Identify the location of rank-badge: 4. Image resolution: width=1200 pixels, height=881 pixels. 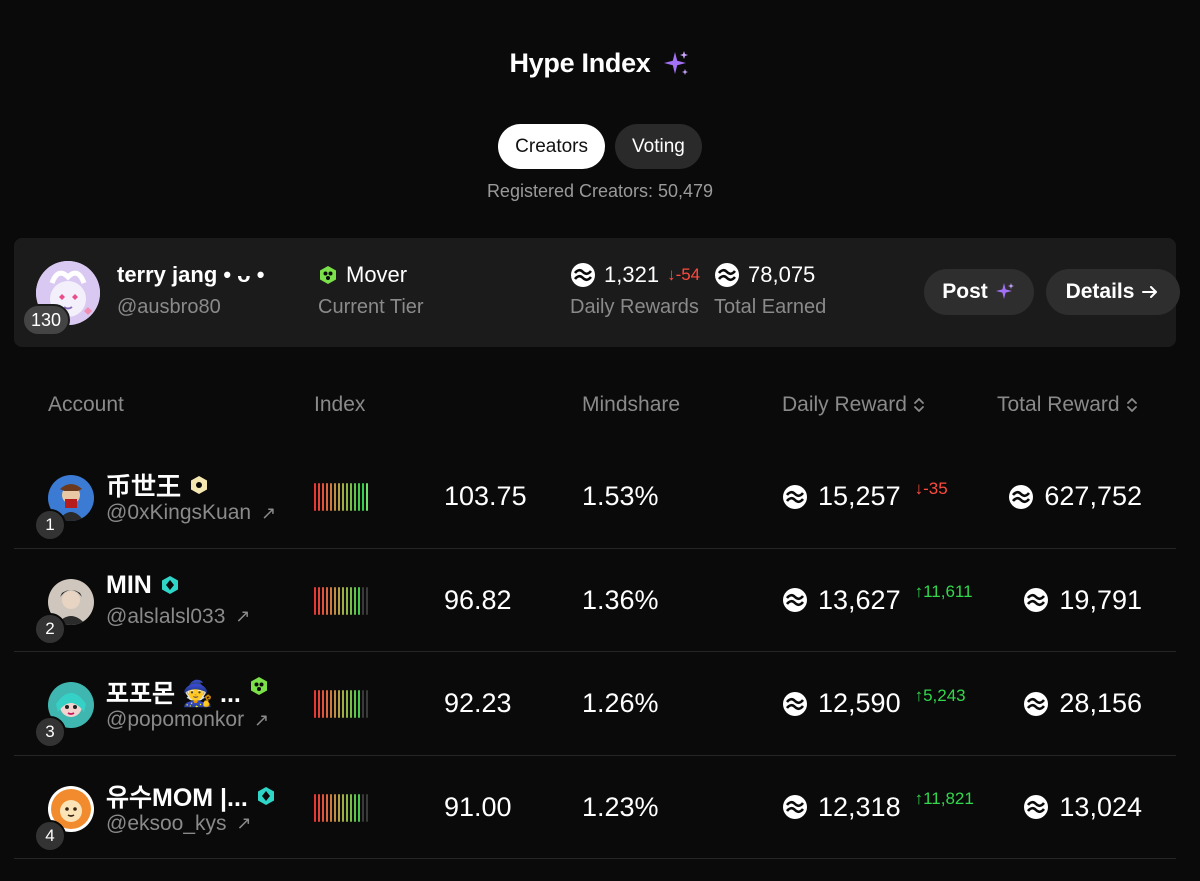
(50, 835).